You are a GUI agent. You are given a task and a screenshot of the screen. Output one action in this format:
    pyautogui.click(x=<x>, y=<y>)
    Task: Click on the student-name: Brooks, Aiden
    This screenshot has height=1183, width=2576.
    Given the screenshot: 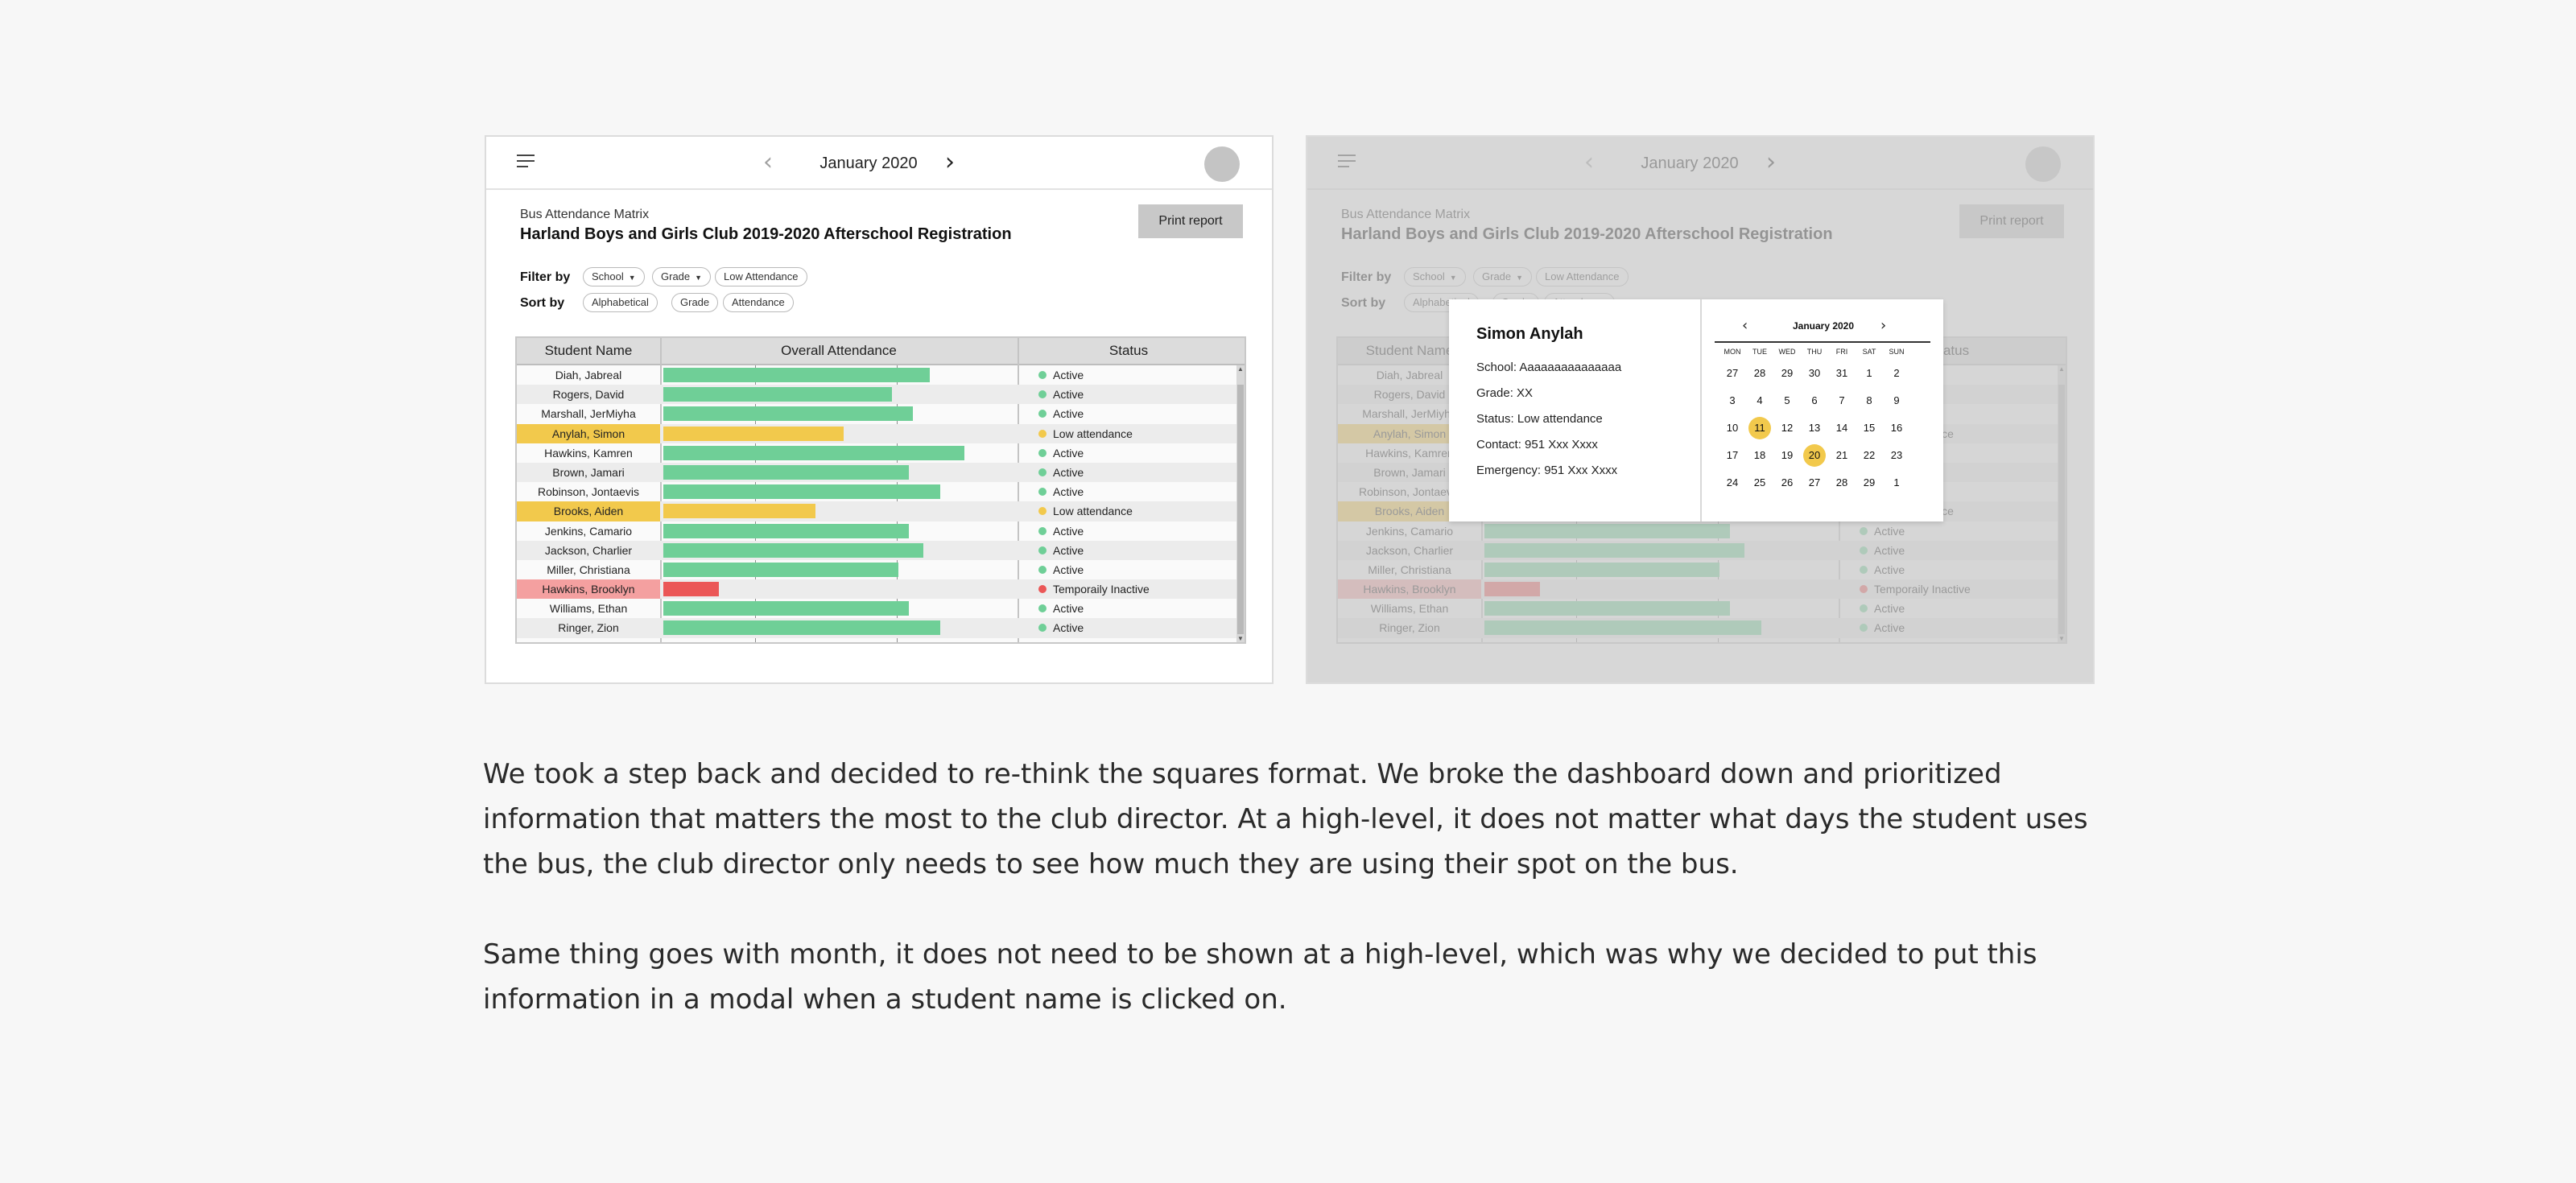 What is the action you would take?
    pyautogui.click(x=588, y=511)
    